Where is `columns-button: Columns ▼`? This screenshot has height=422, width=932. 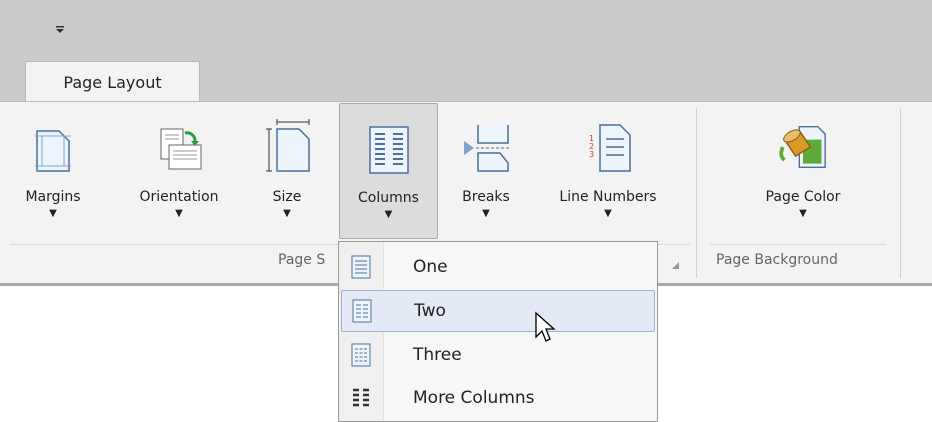
columns-button: Columns ▼ is located at coordinates (388, 171).